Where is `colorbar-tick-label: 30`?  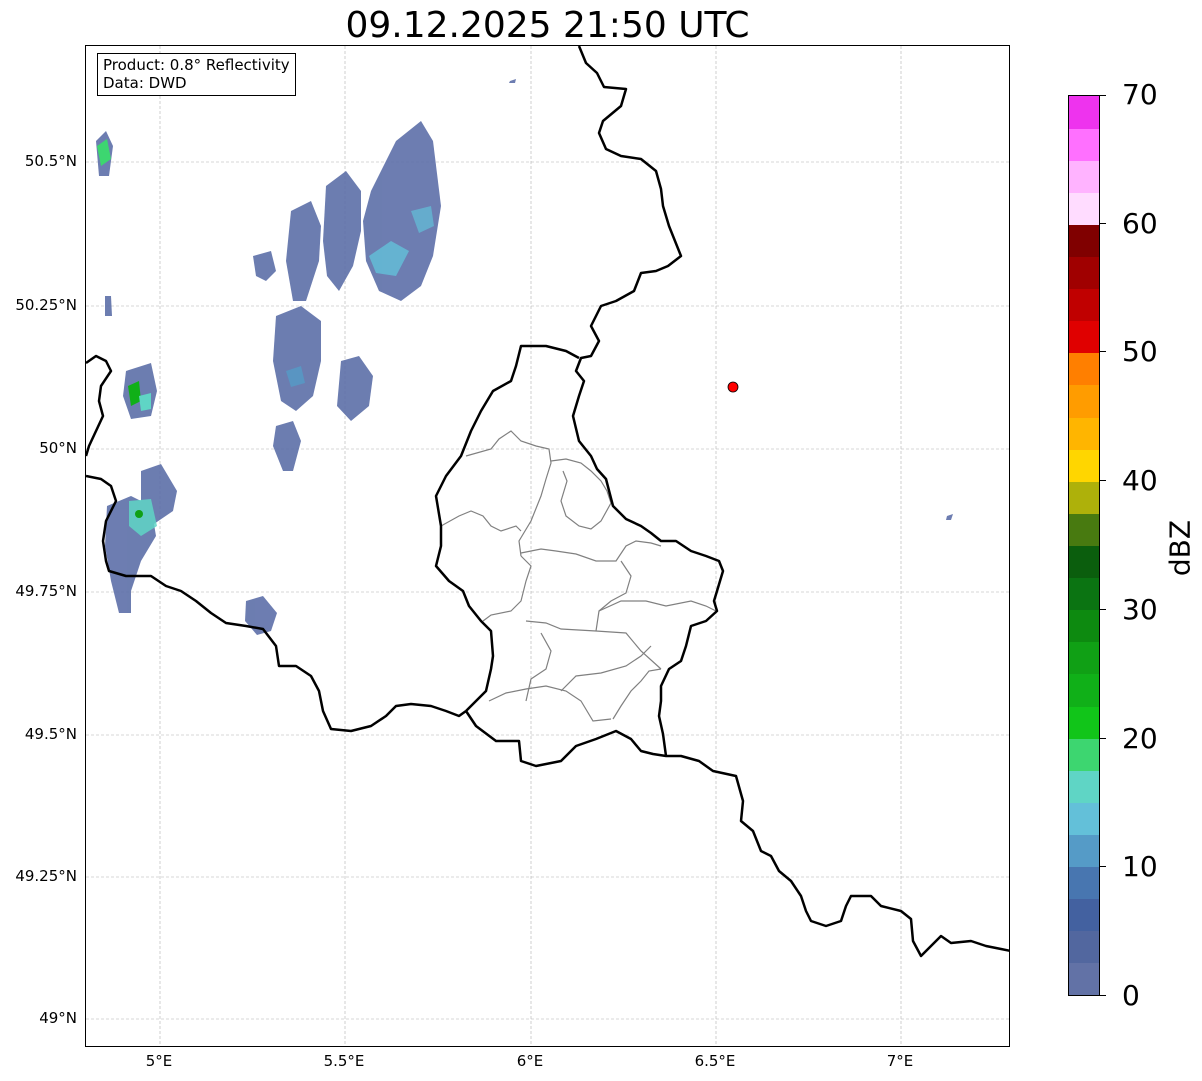 colorbar-tick-label: 30 is located at coordinates (1140, 609).